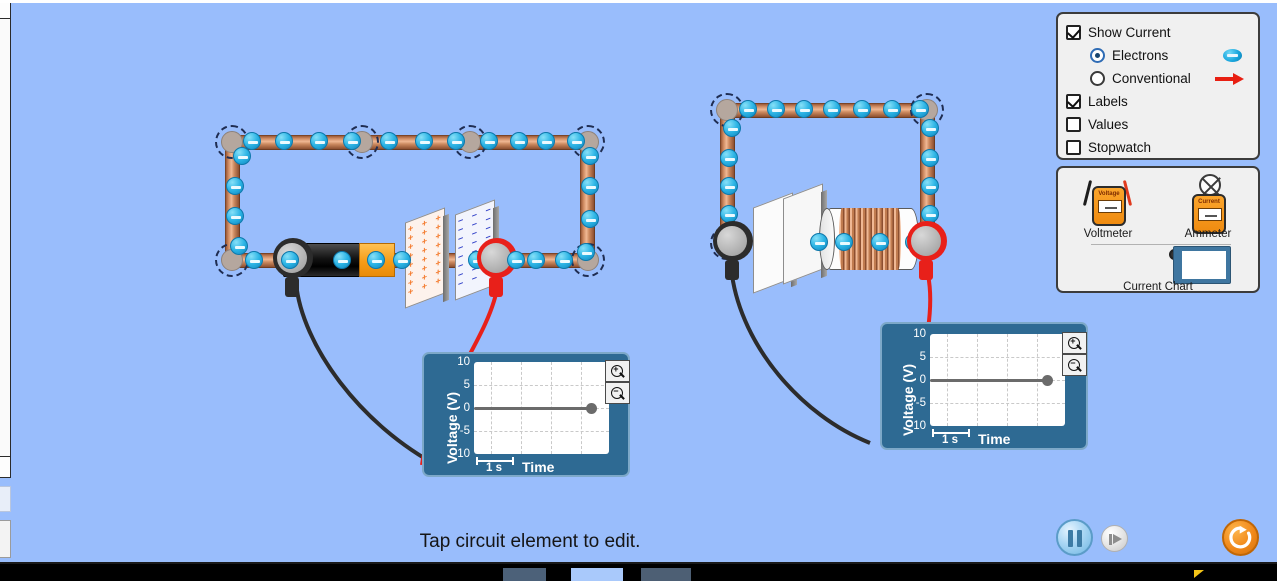 This screenshot has width=1277, height=581. I want to click on left-strip-pane-main, so click(5, 239).